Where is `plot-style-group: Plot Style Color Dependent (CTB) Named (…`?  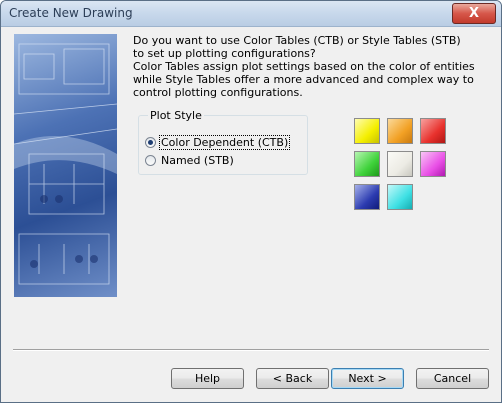 plot-style-group: Plot Style Color Dependent (CTB) Named (… is located at coordinates (223, 142).